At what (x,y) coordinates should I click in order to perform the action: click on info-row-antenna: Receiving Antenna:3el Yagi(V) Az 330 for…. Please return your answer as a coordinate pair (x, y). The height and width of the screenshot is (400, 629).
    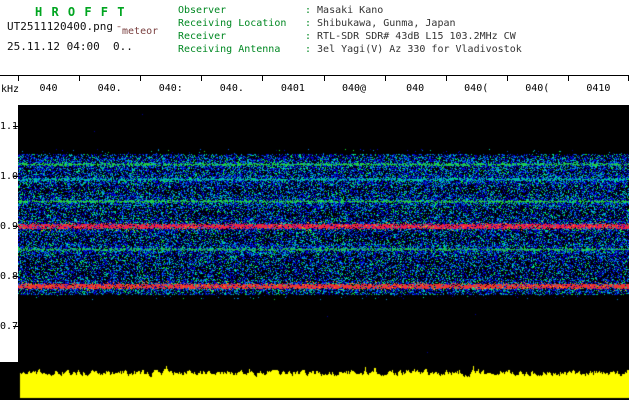
    Looking at the image, I should click on (350, 49).